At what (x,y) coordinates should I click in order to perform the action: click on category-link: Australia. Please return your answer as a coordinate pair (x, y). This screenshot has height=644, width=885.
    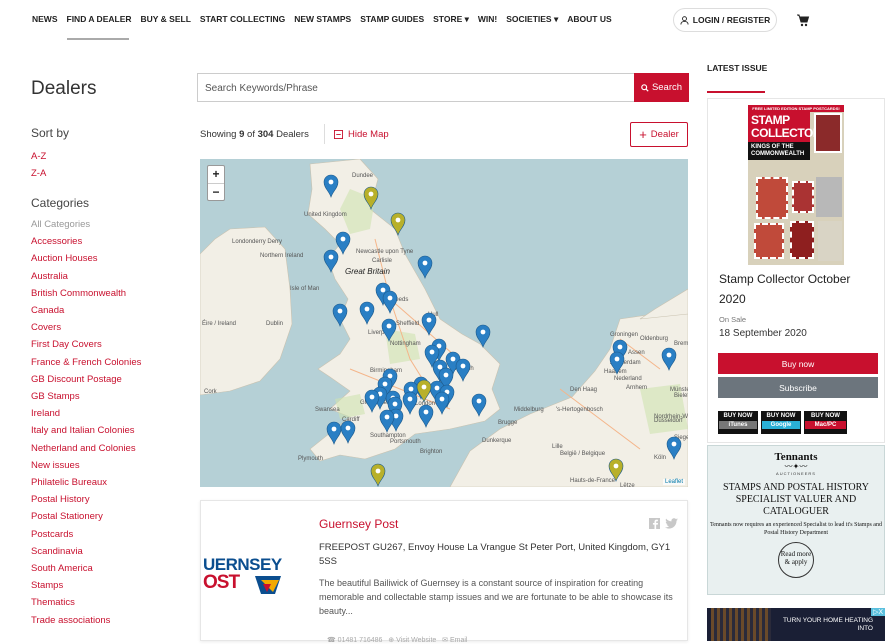
    Looking at the image, I should click on (111, 276).